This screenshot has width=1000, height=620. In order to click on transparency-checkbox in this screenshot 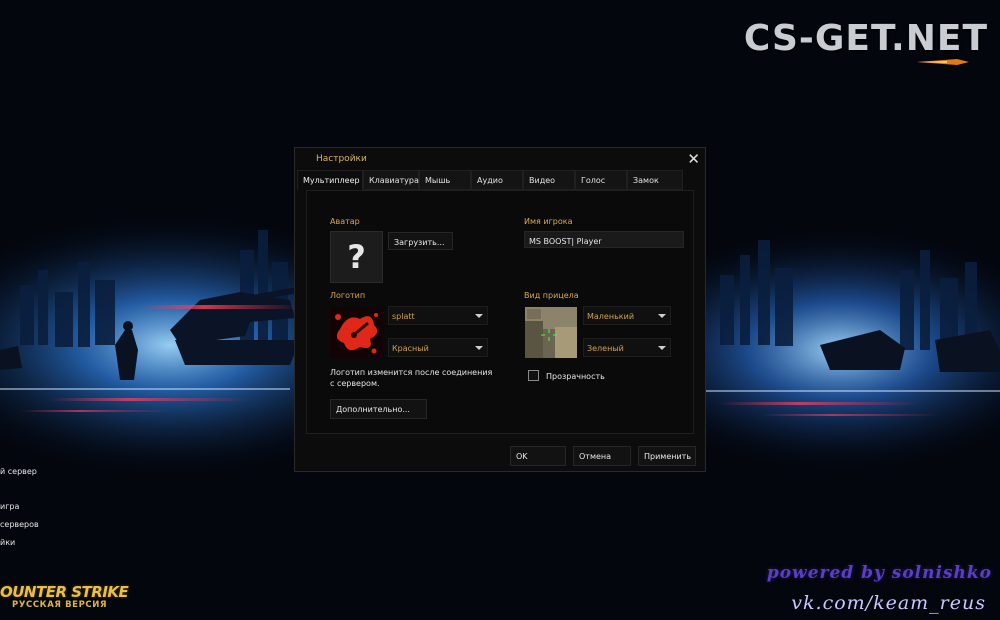, I will do `click(533, 375)`.